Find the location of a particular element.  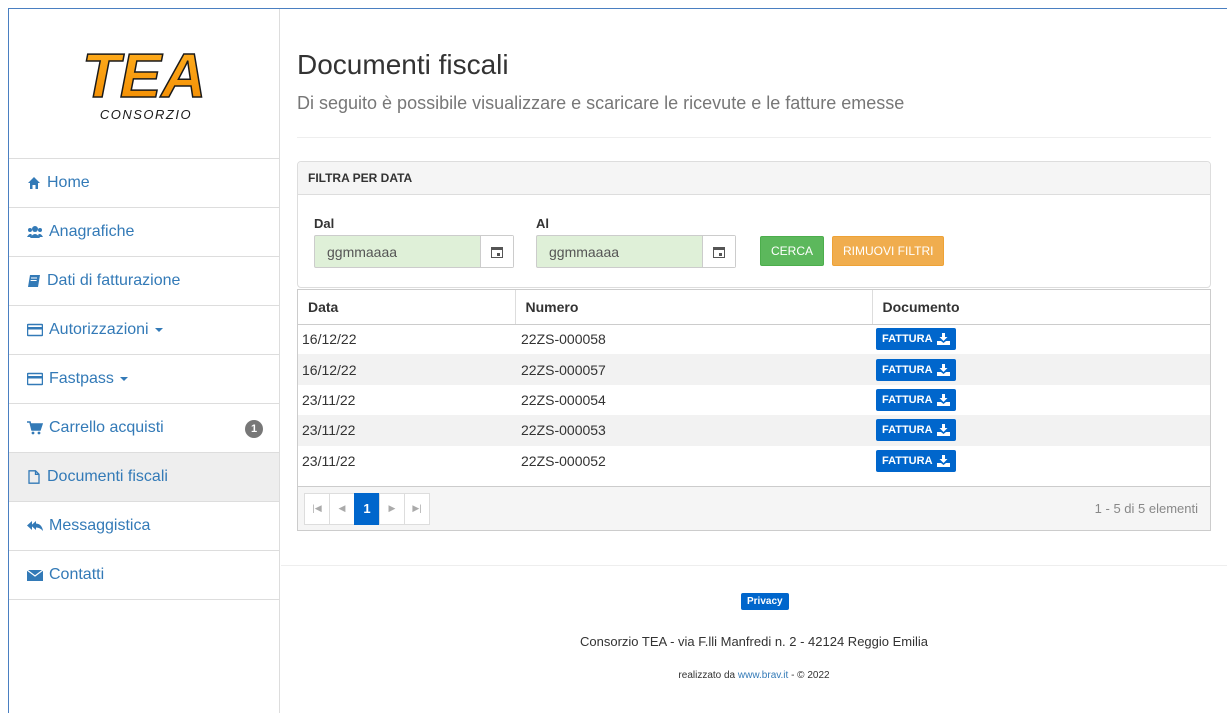

sidebar-item-carrello: Carrello acquisti 1 is located at coordinates (144, 428).